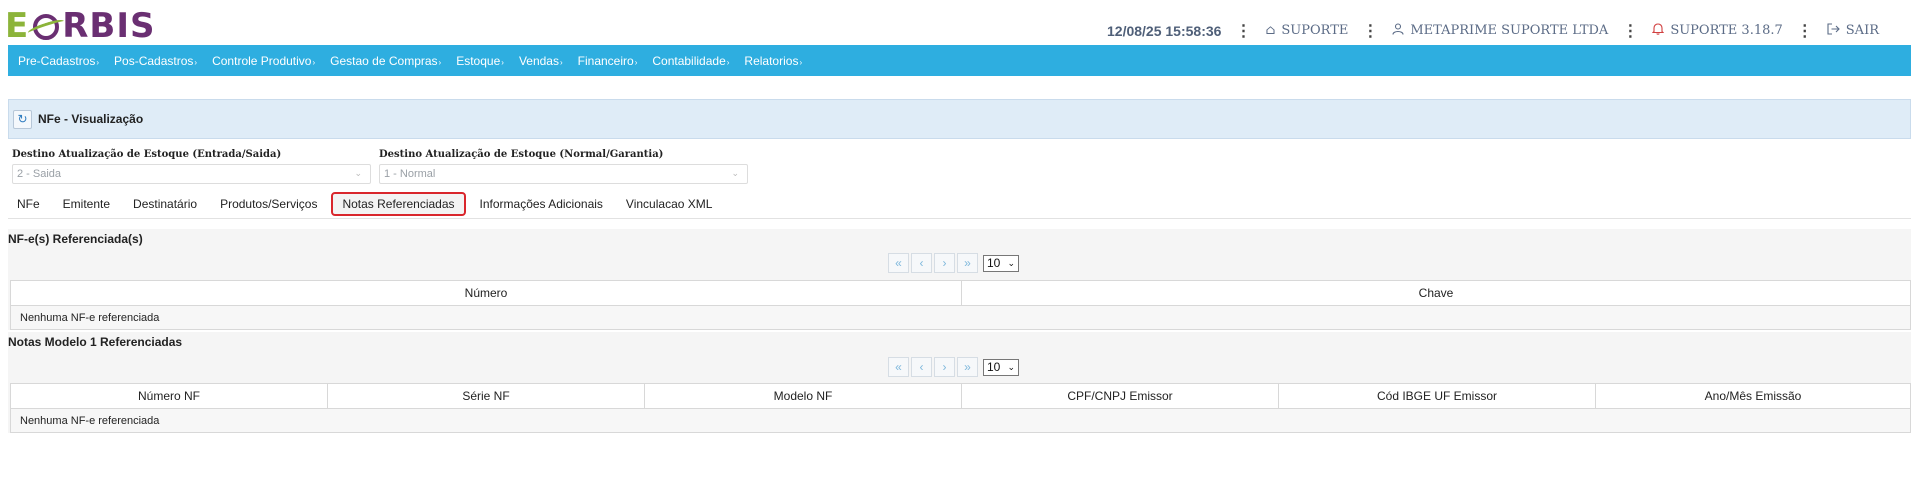 The image size is (1919, 478). Describe the element at coordinates (1862, 30) in the screenshot. I see `logout-label: SAIR` at that location.